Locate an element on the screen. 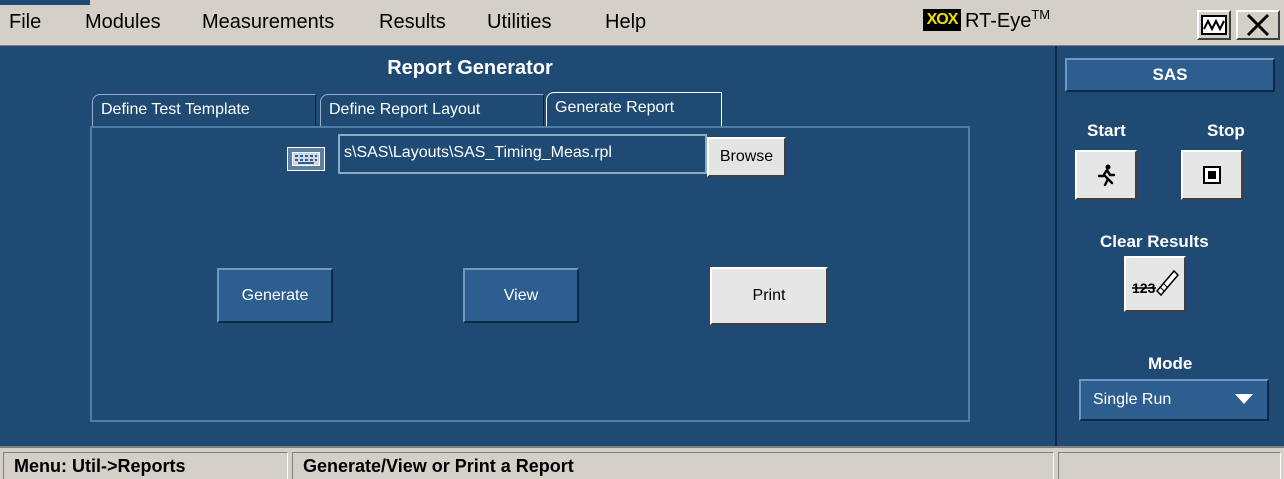 The height and width of the screenshot is (479, 1284). menu-results: Results is located at coordinates (412, 22).